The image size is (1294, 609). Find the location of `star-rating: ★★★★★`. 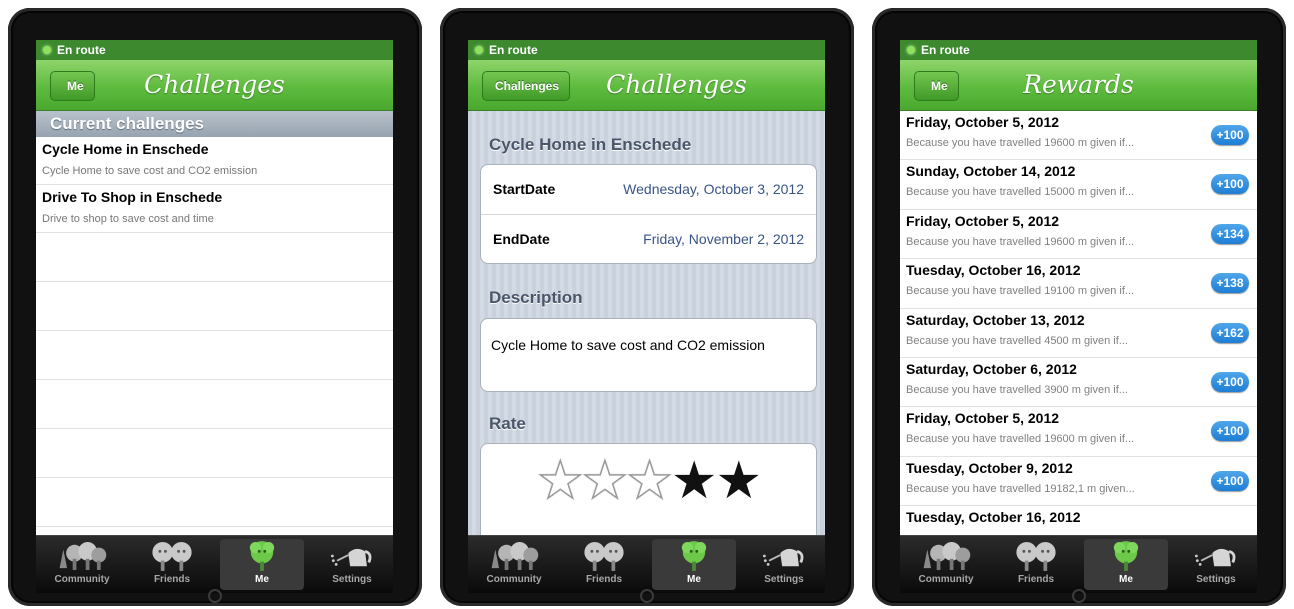

star-rating: ★★★★★ is located at coordinates (648, 481).